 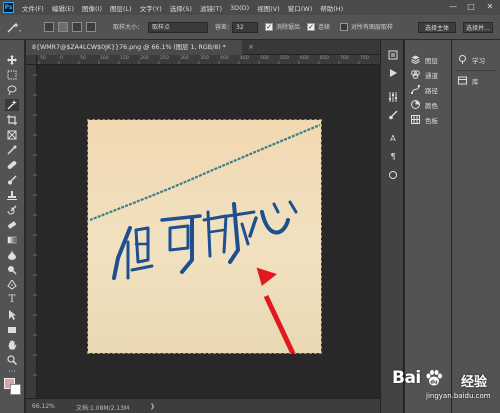 I want to click on rectangle-tool-icon, so click(x=12, y=330).